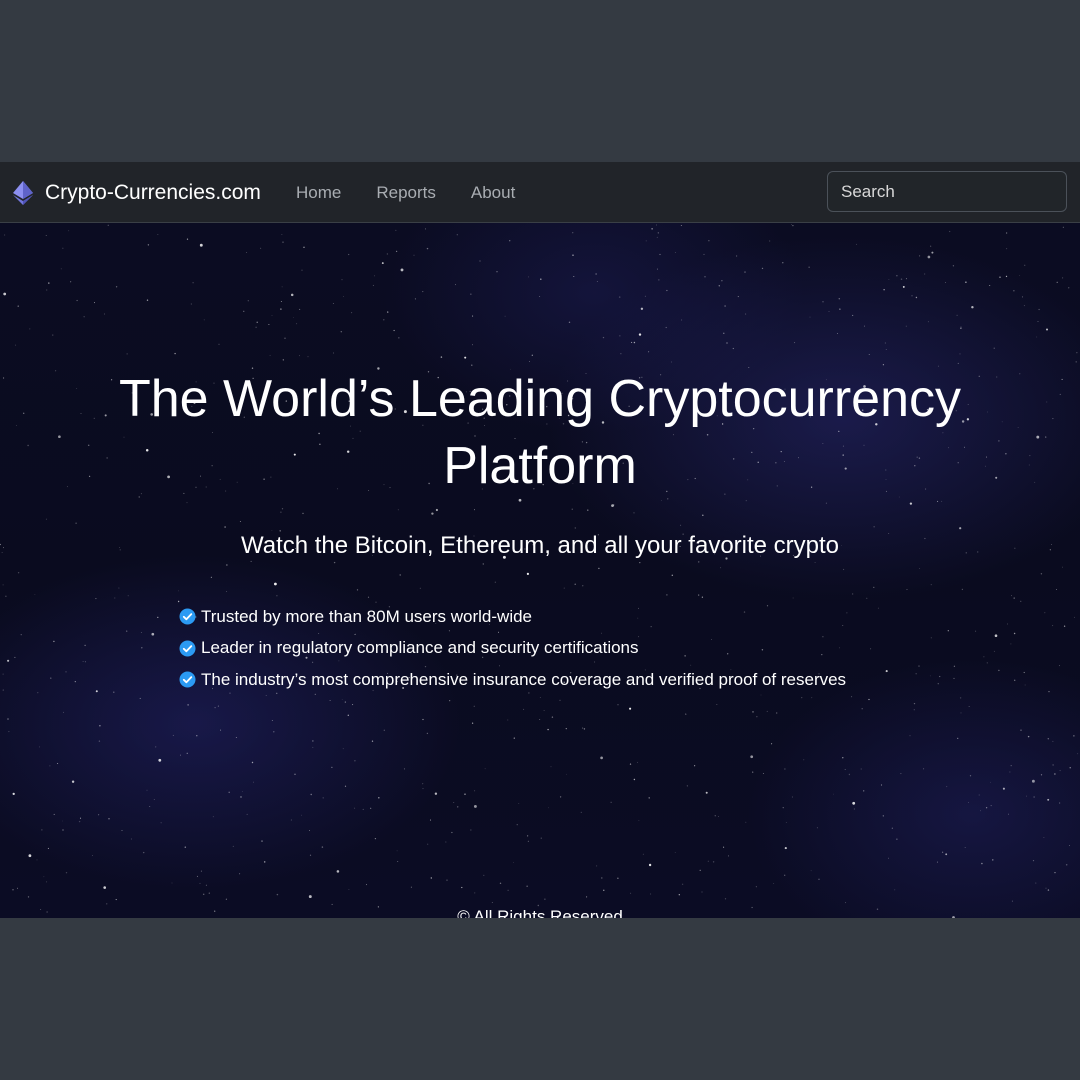 This screenshot has height=1080, width=1080. Describe the element at coordinates (153, 192) in the screenshot. I see `brand-name: Crypto-Currencies.com` at that location.